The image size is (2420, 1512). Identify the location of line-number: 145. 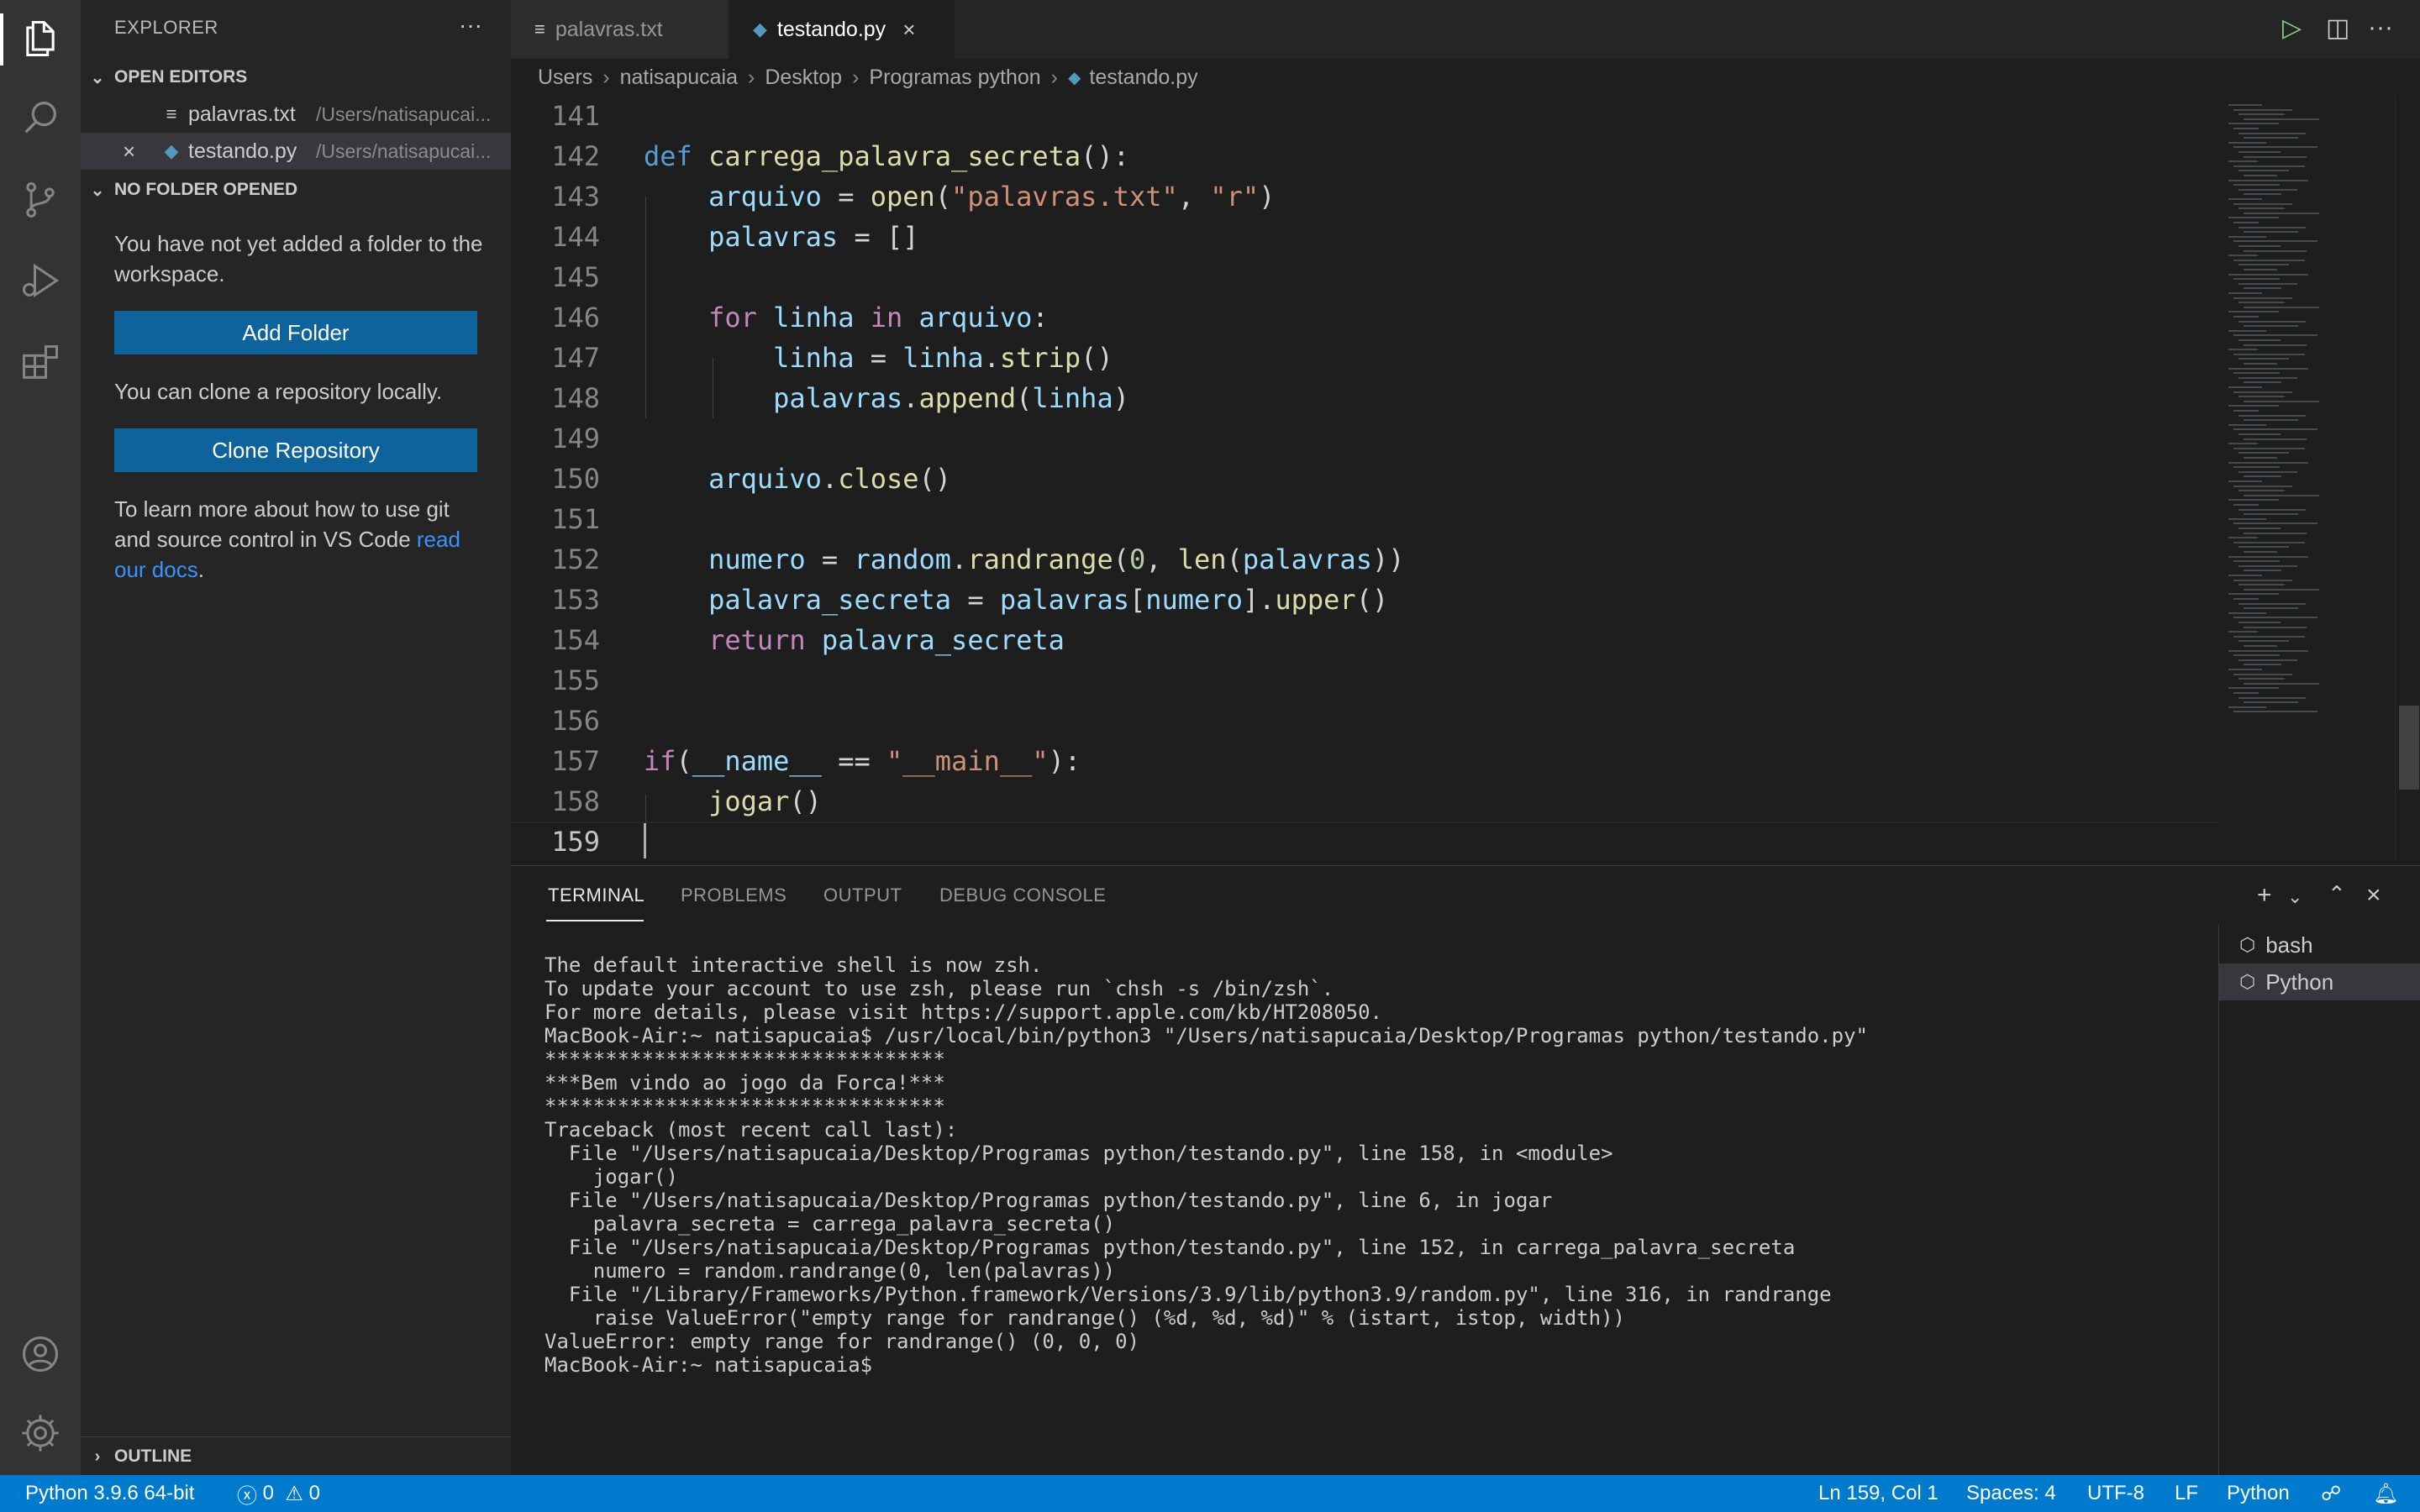
(575, 277).